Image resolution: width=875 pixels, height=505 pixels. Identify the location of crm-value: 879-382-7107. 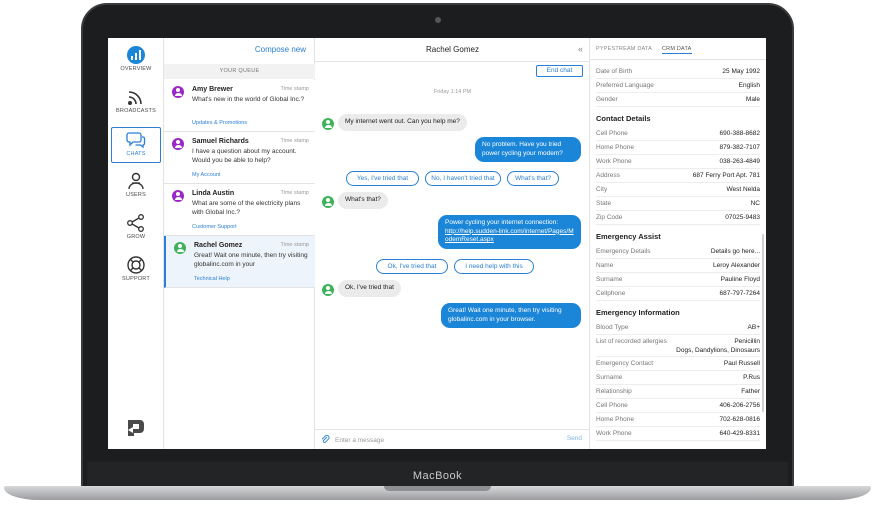
(739, 147).